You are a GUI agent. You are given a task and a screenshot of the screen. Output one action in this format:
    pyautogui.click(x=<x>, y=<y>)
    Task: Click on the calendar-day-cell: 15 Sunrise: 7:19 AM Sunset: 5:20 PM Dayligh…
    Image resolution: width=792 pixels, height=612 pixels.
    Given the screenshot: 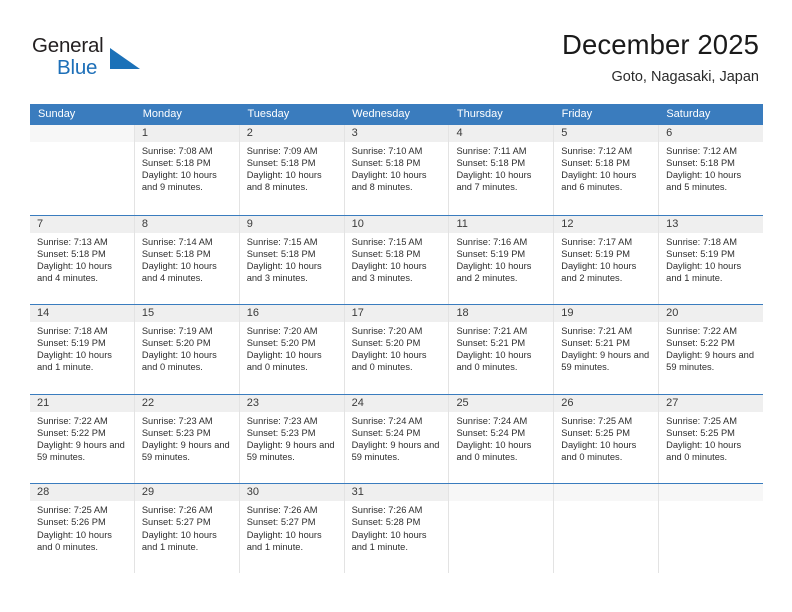 What is the action you would take?
    pyautogui.click(x=186, y=349)
    